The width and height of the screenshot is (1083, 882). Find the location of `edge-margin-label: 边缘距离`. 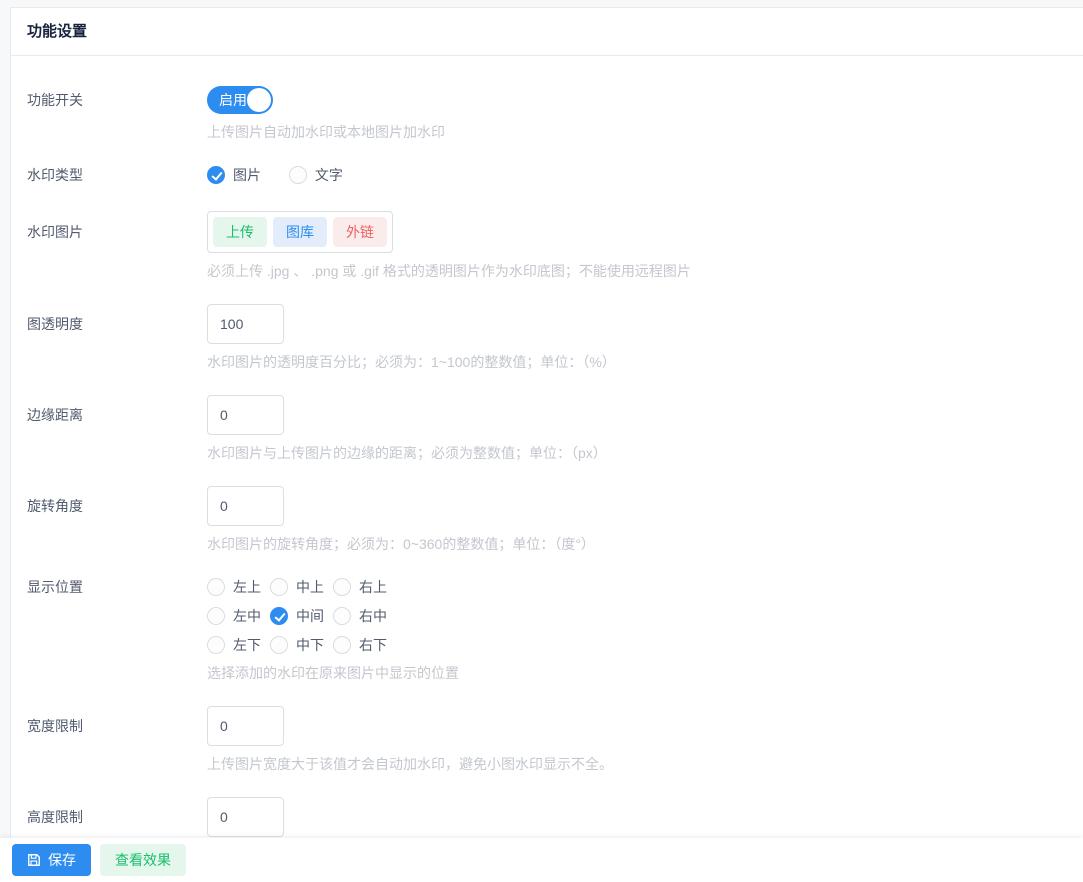

edge-margin-label: 边缘距离 is located at coordinates (55, 415).